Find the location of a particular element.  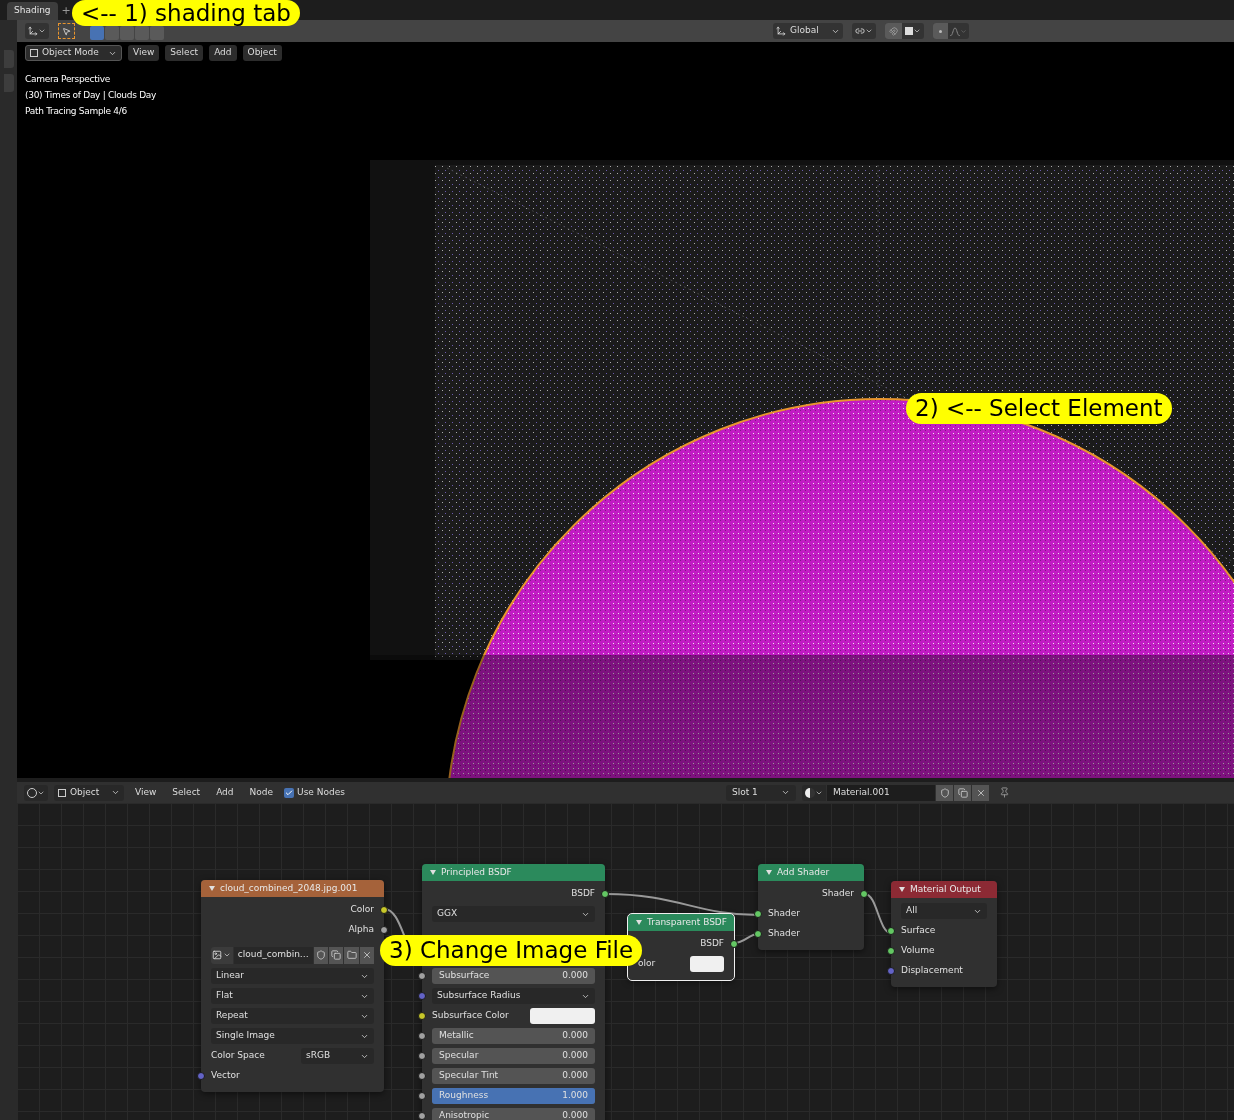

use-nodes-checkbox: Use Nodes is located at coordinates (314, 792).